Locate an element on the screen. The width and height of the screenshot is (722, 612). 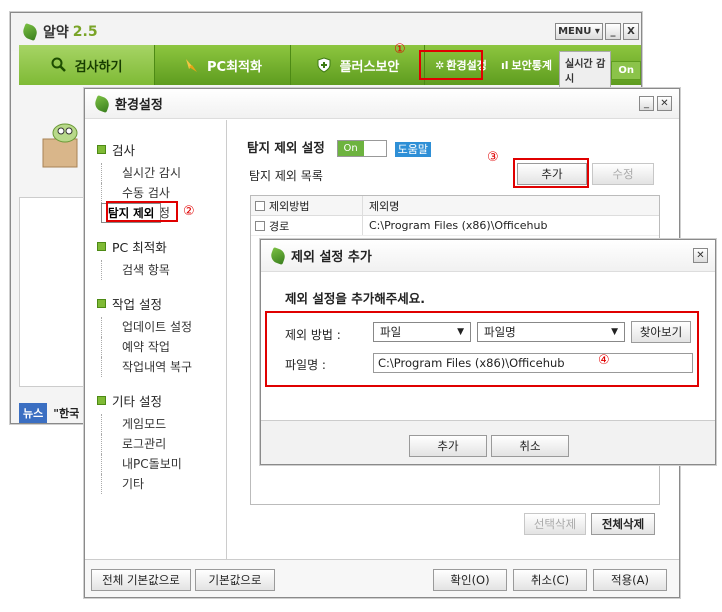
tree-item-etc: 기타 is located at coordinates (163, 484).